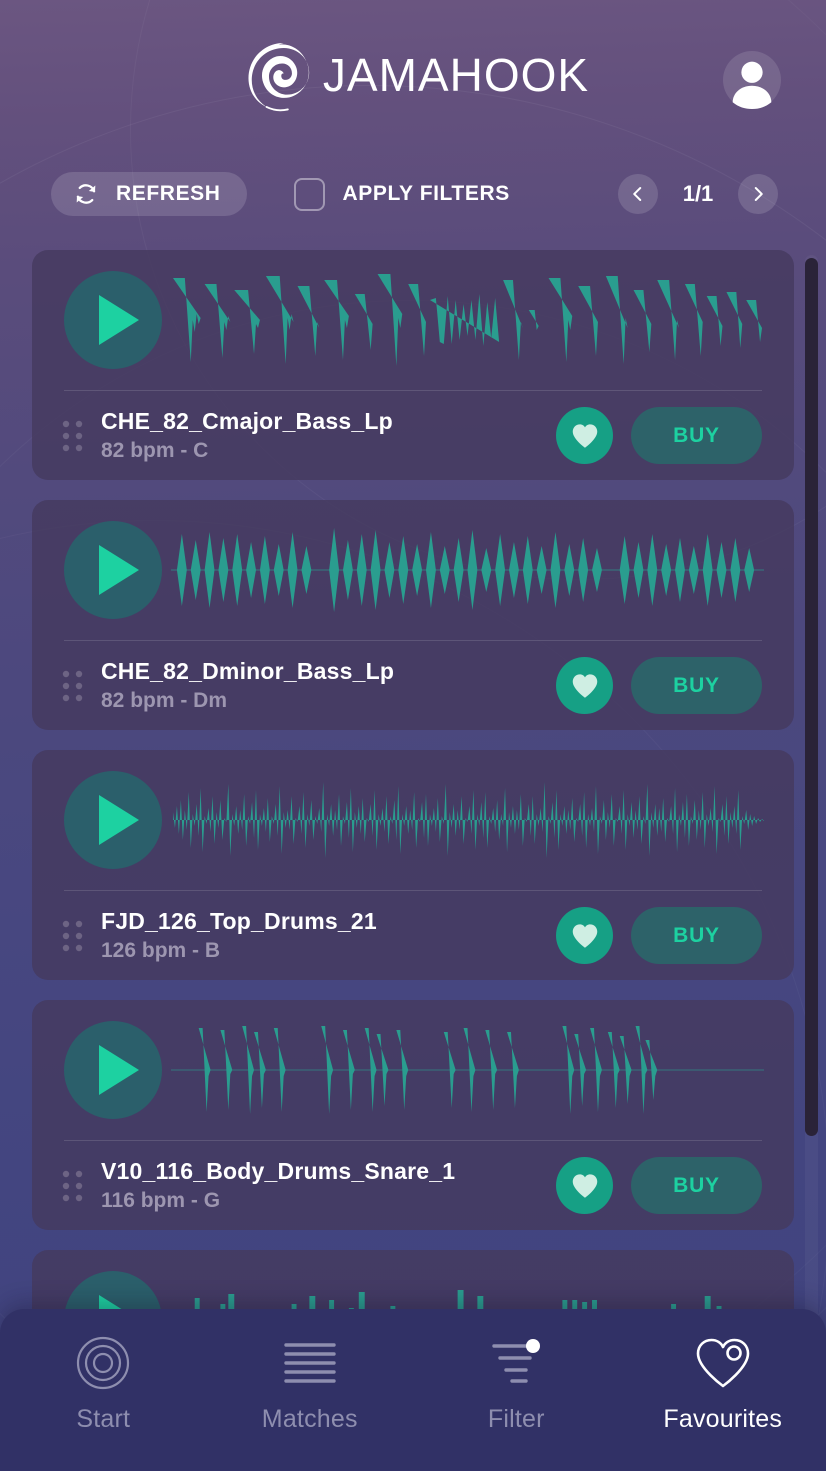 The width and height of the screenshot is (826, 1471). Describe the element at coordinates (247, 421) in the screenshot. I see `track-title: CHE_82_Cmajor_Bass_Lp` at that location.